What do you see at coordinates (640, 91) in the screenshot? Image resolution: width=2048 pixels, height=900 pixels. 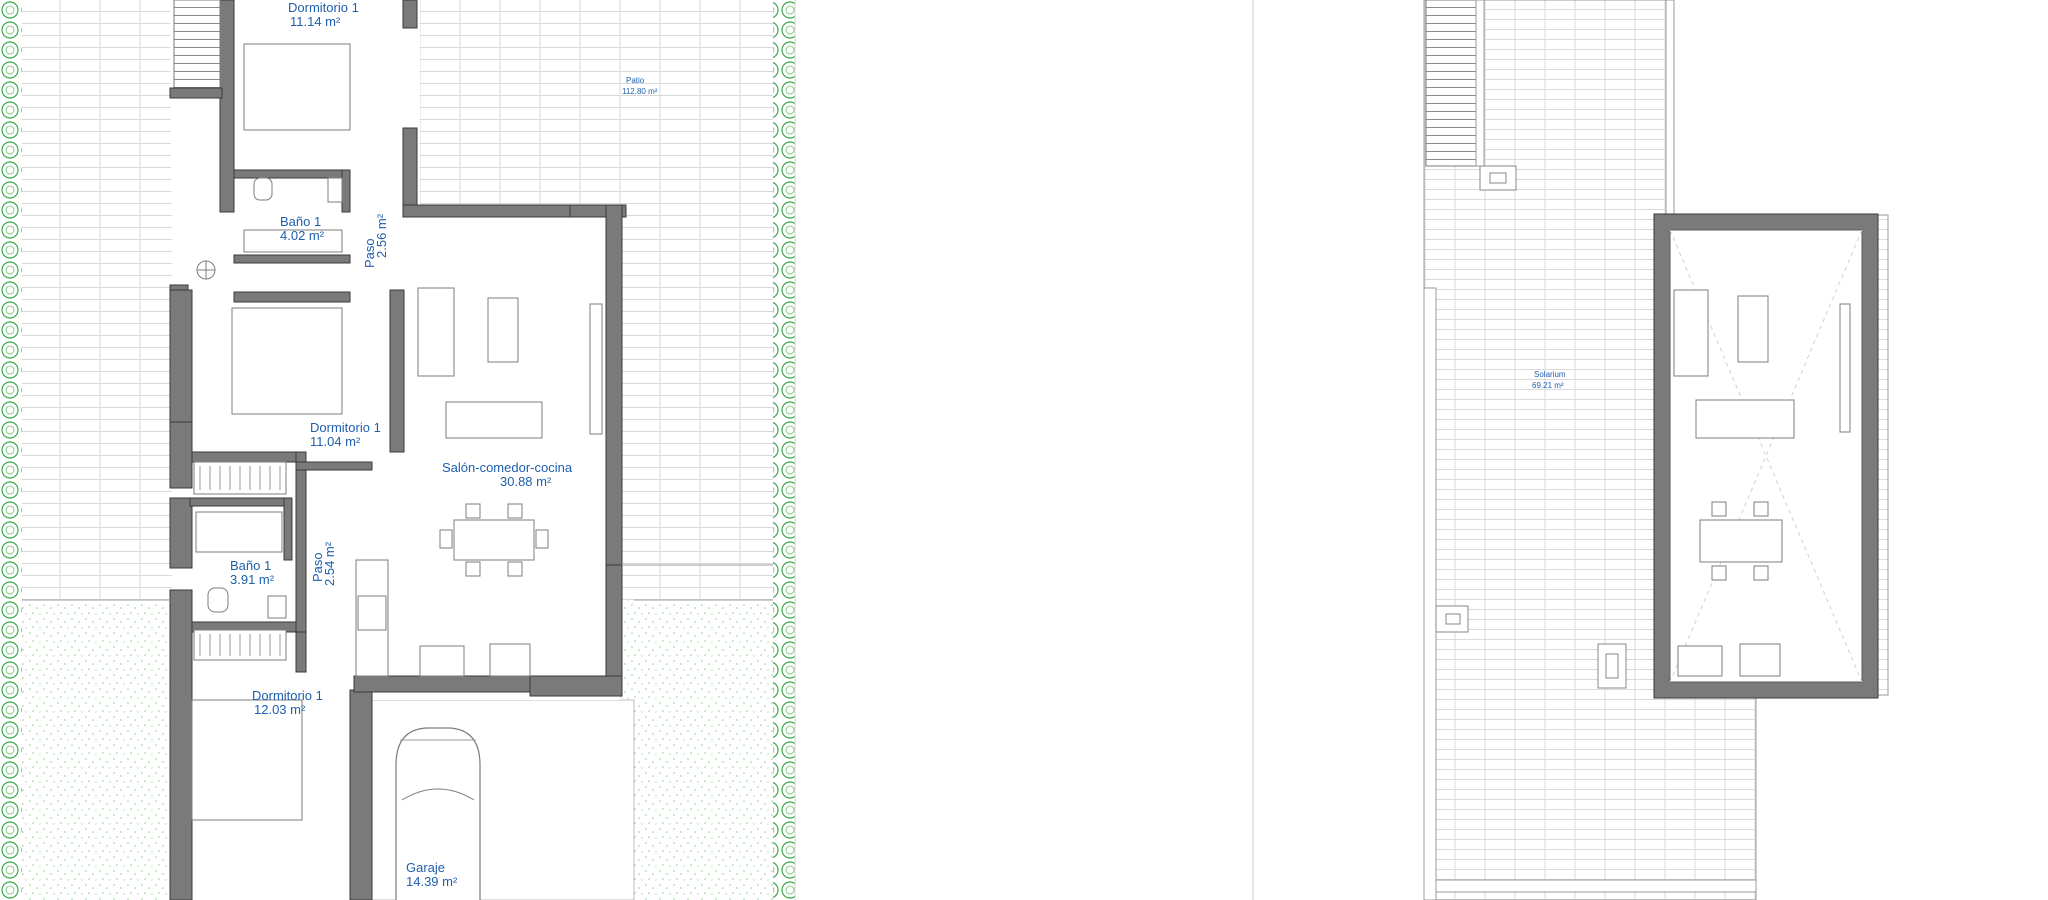 I see `room-area: 112.80 m²` at bounding box center [640, 91].